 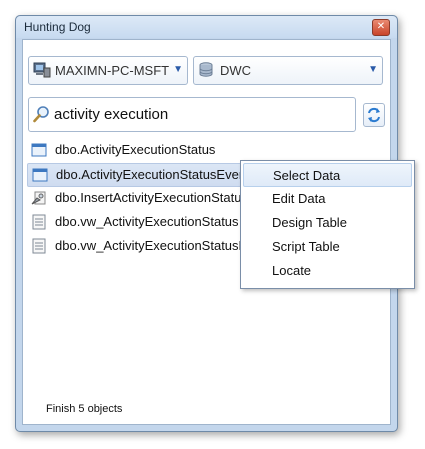 What do you see at coordinates (147, 221) in the screenshot?
I see `result-label: dbo.vw_ActivityExecutionStatus` at bounding box center [147, 221].